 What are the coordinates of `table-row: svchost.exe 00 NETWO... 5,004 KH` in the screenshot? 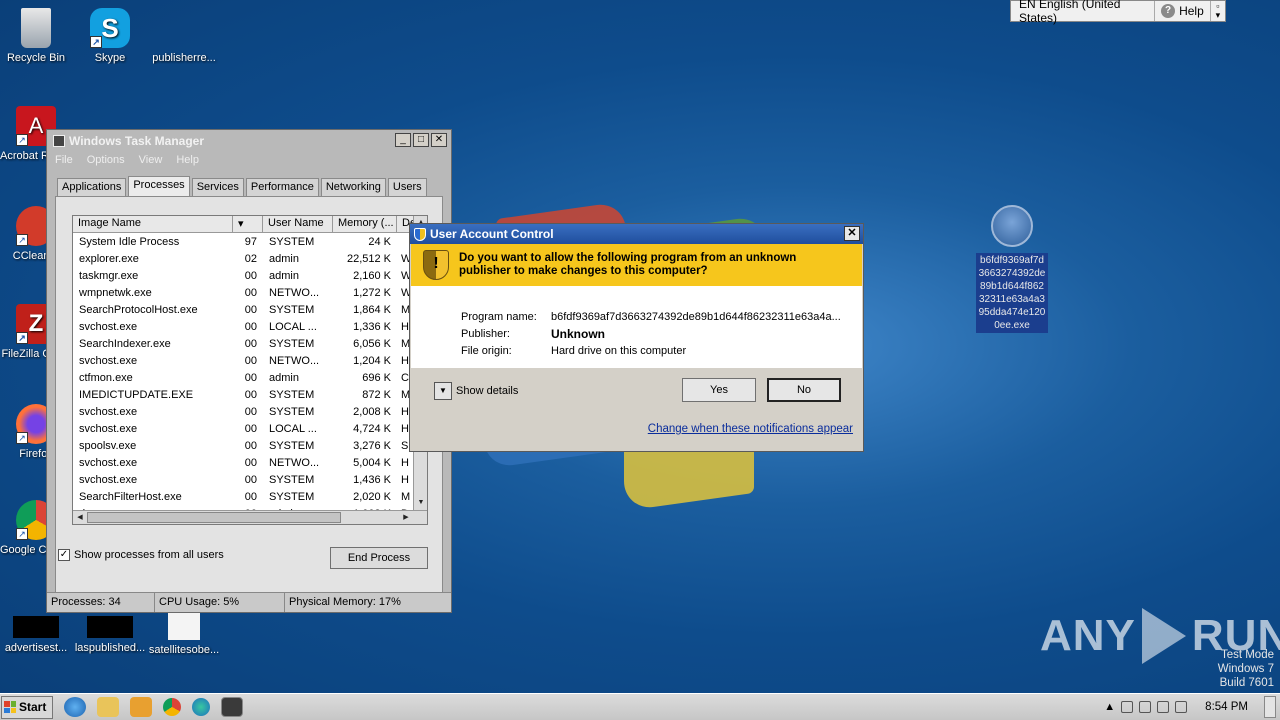 It's located at (250, 462).